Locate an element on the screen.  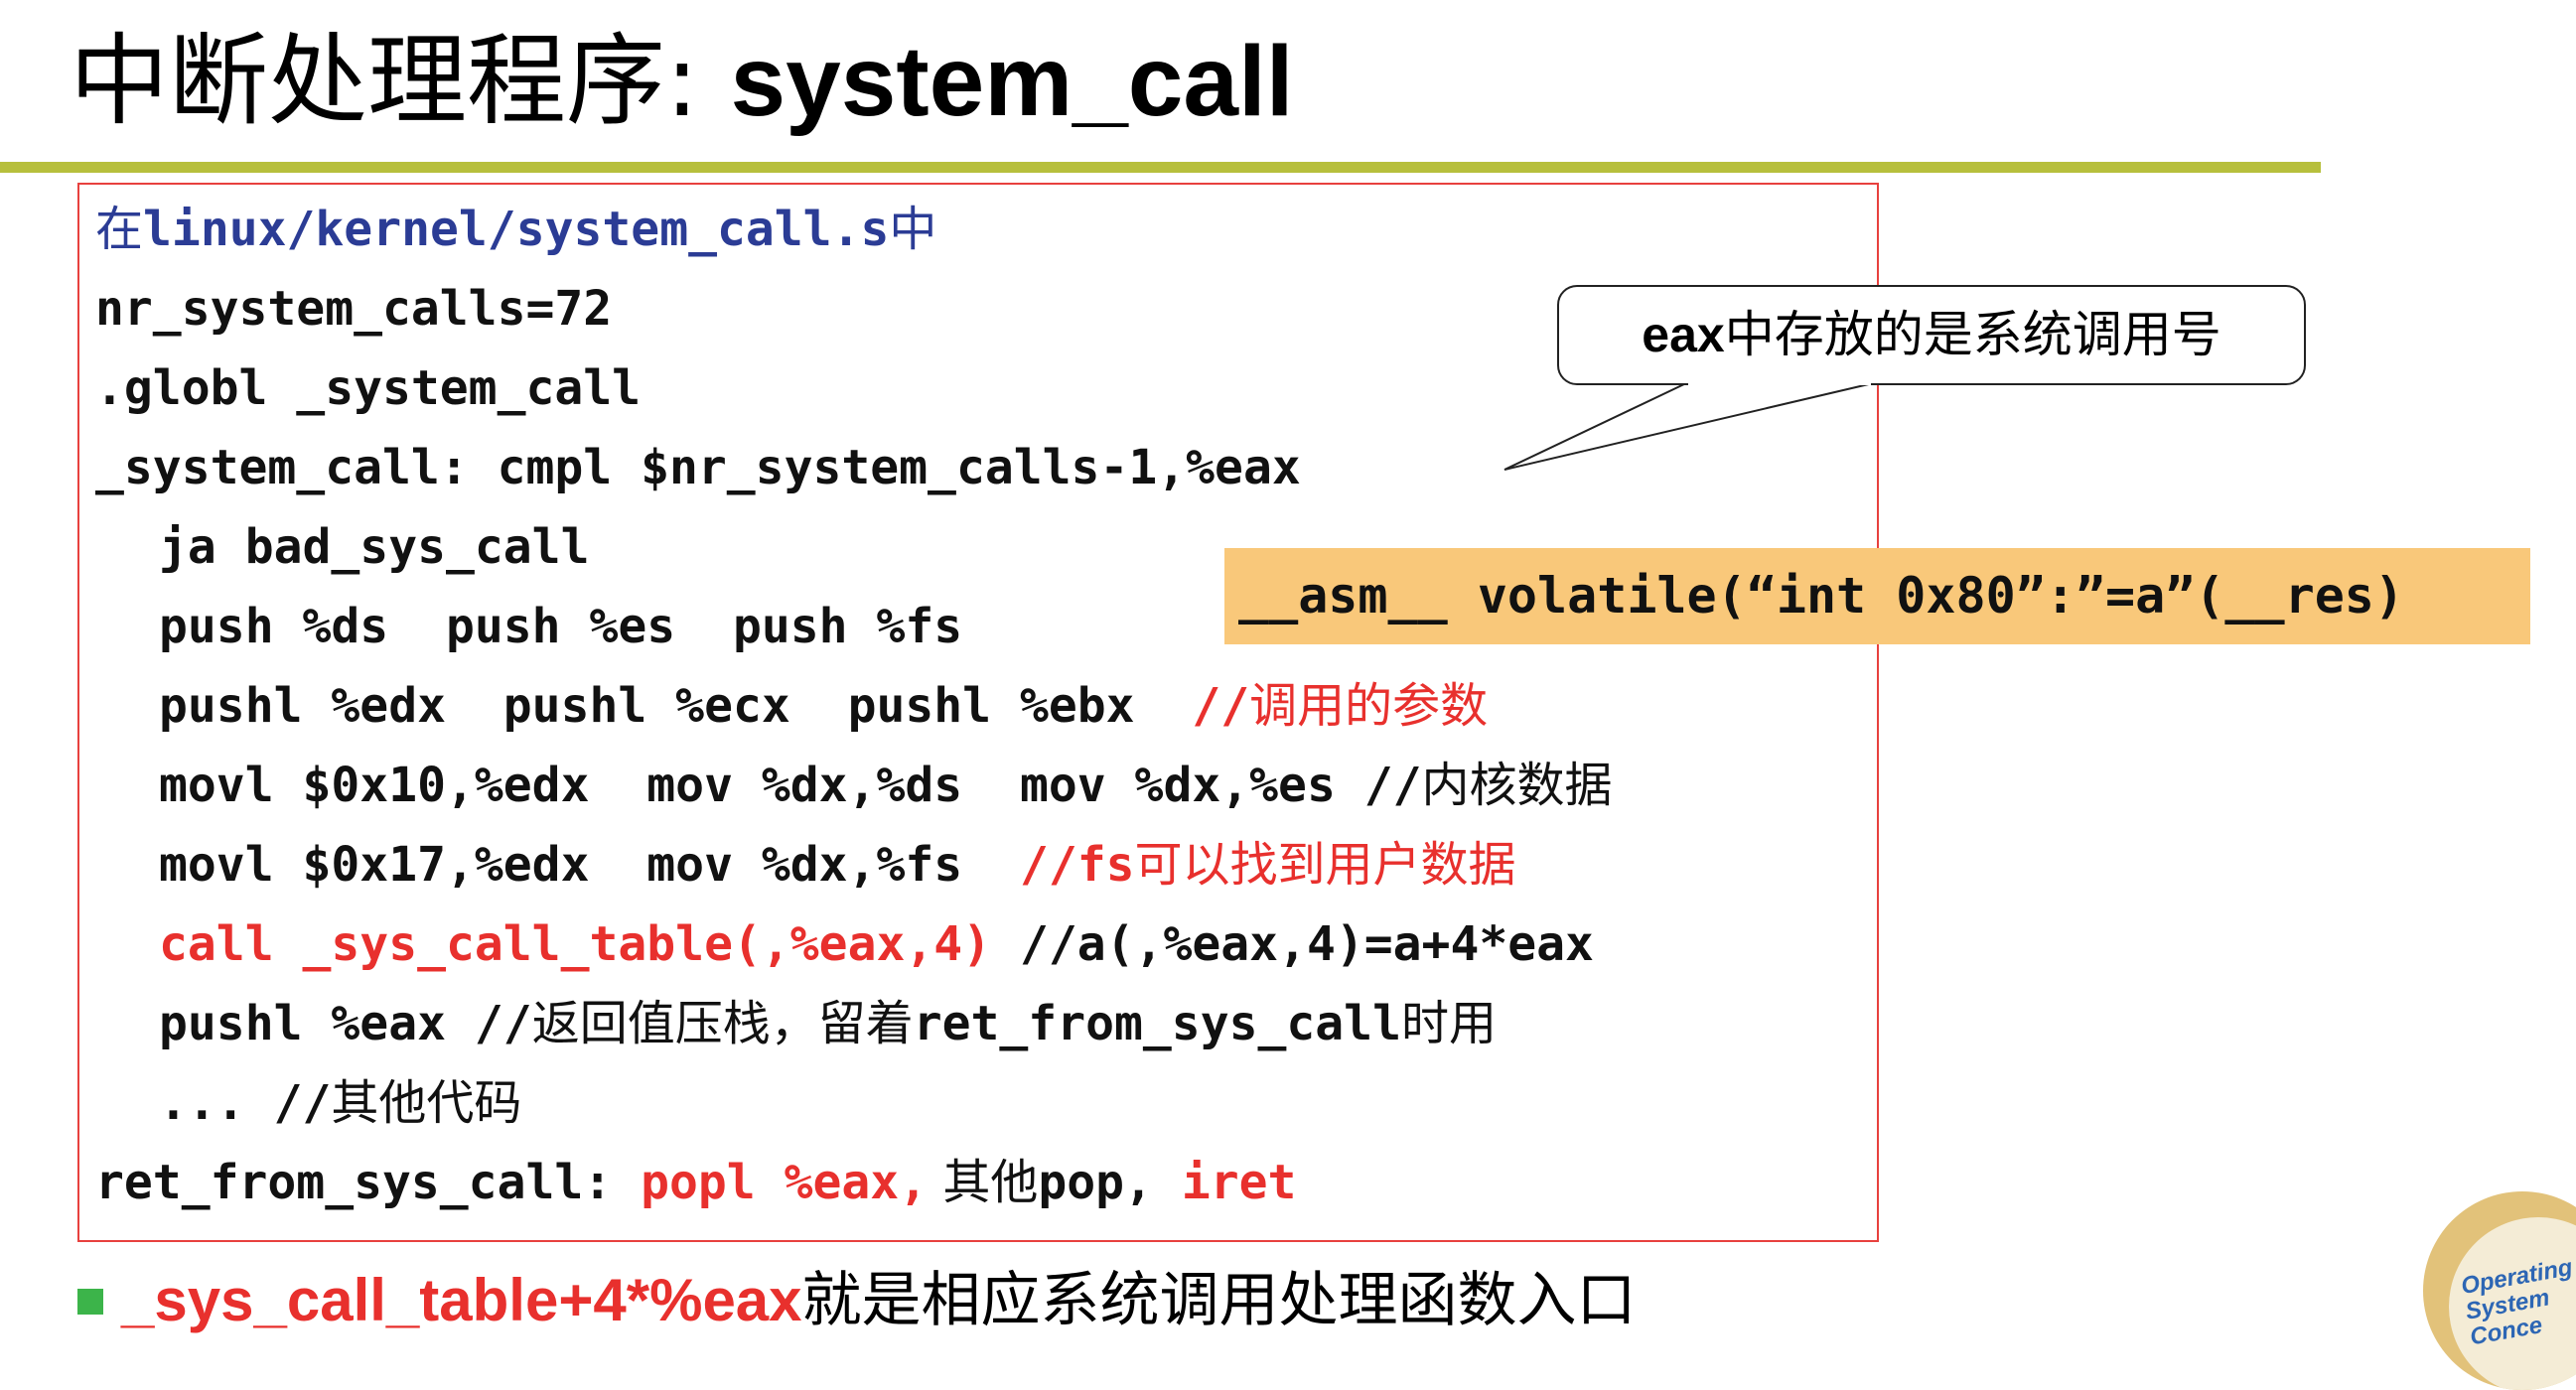
code-line-8-comment-code: //fs is located at coordinates (1077, 865).